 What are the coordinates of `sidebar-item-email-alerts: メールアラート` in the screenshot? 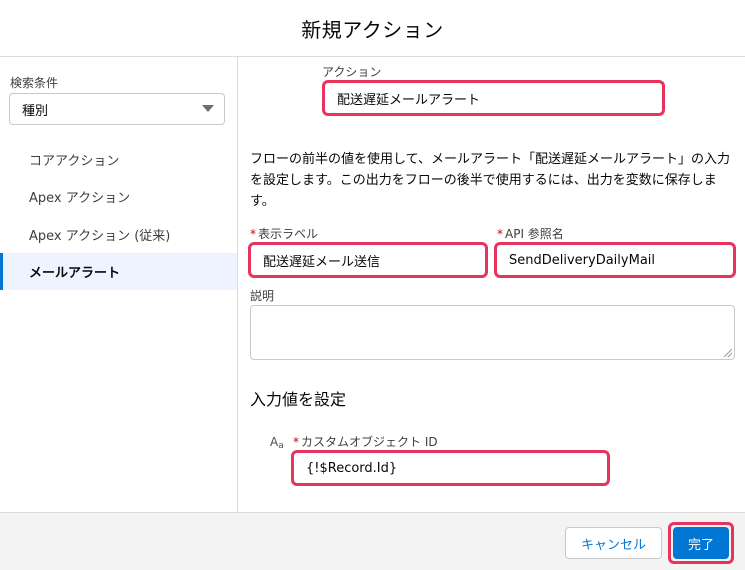 It's located at (118, 271).